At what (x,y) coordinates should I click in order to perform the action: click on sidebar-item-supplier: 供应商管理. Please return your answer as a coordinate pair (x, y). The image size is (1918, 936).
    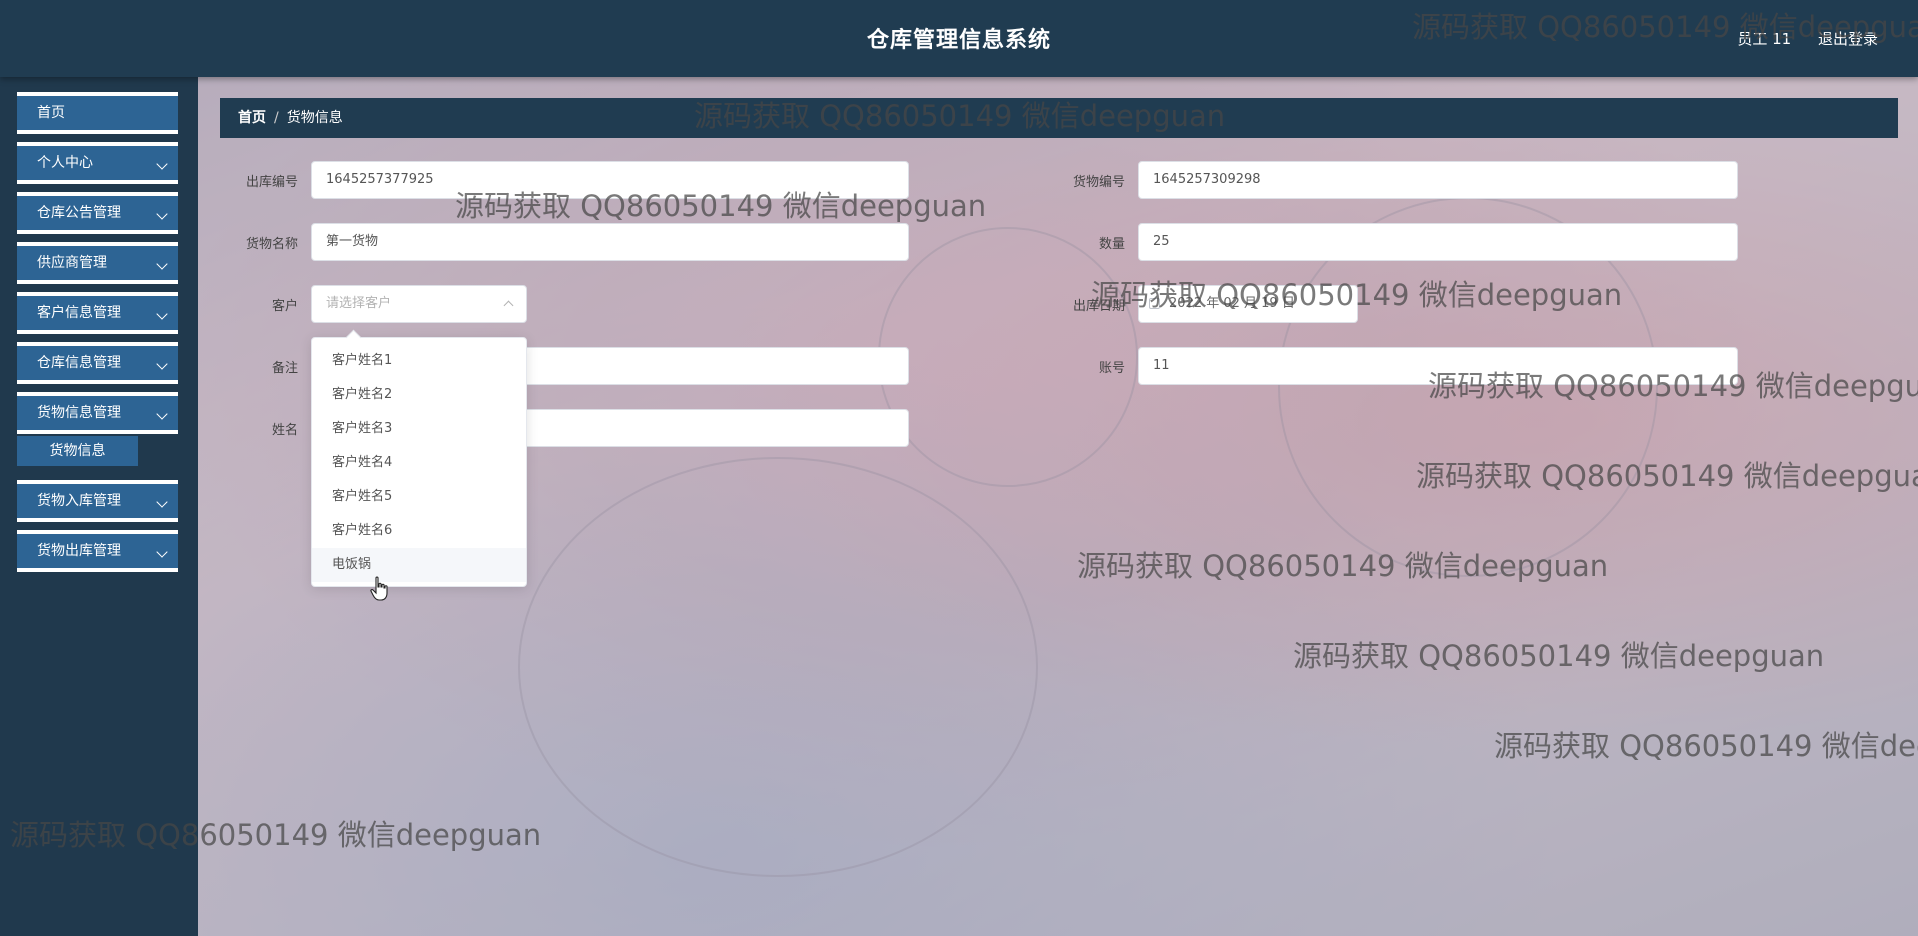
    Looking at the image, I should click on (97, 263).